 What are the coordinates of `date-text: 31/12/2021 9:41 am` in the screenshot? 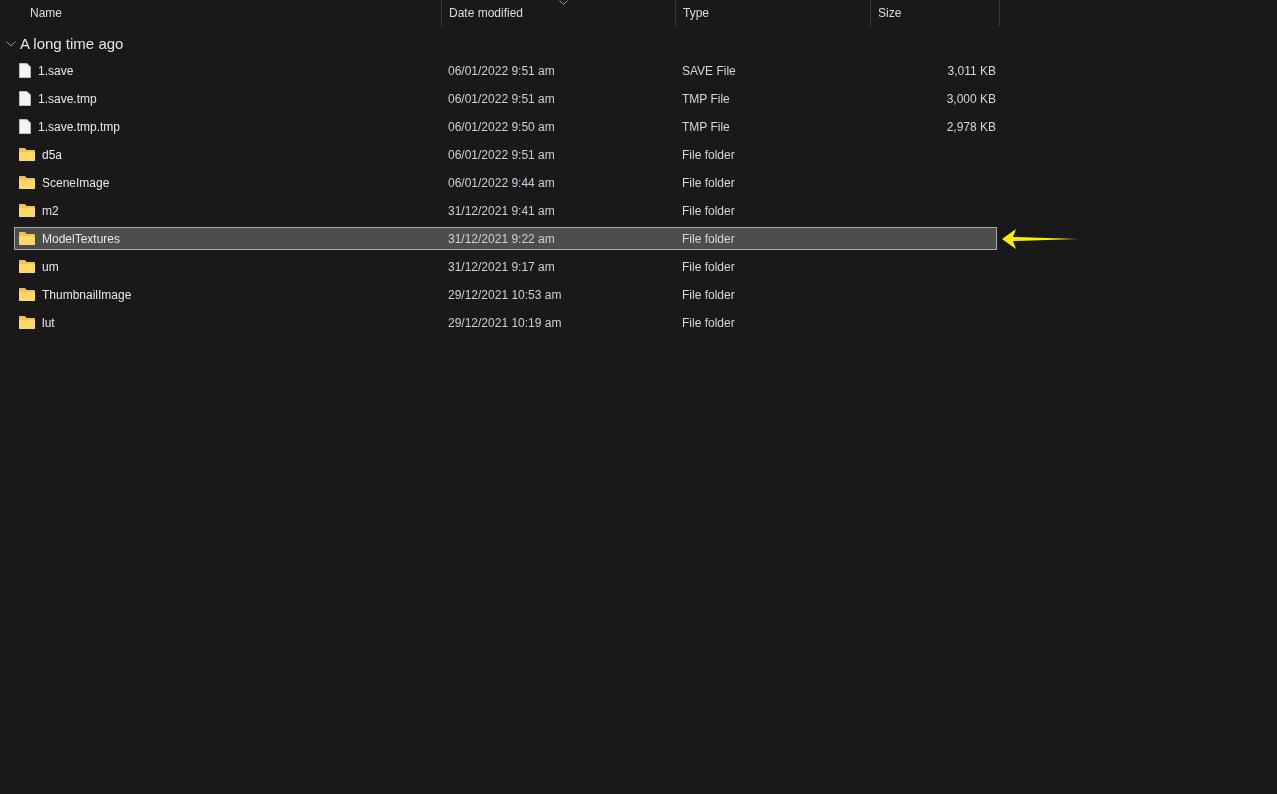 It's located at (501, 210).